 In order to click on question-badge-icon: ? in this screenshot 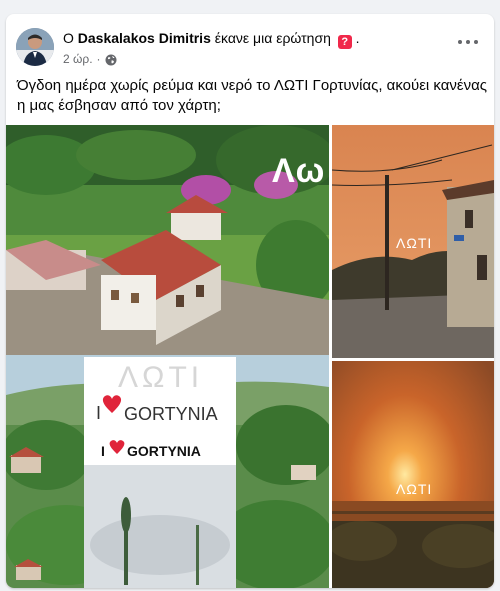, I will do `click(344, 42)`.